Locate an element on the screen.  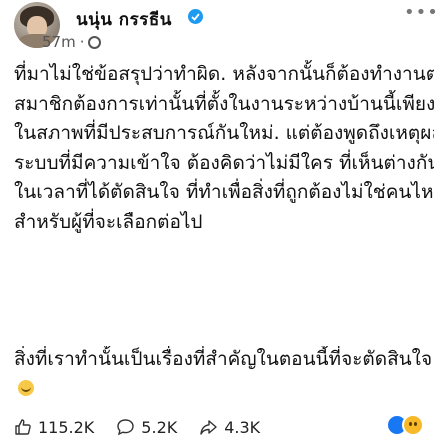
globe-icon is located at coordinates (95, 42).